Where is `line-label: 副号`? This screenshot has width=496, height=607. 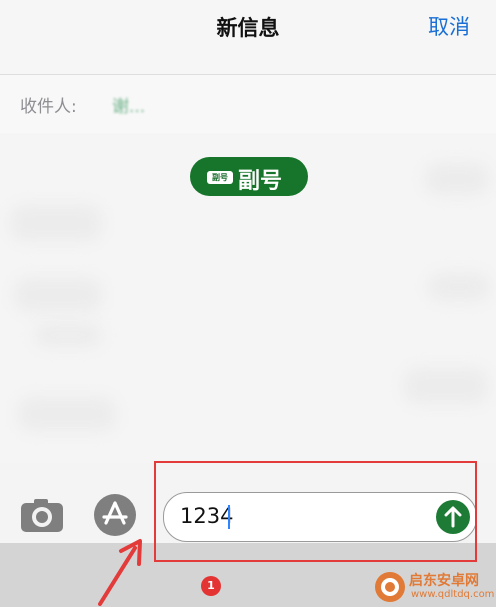
line-label: 副号 is located at coordinates (260, 181).